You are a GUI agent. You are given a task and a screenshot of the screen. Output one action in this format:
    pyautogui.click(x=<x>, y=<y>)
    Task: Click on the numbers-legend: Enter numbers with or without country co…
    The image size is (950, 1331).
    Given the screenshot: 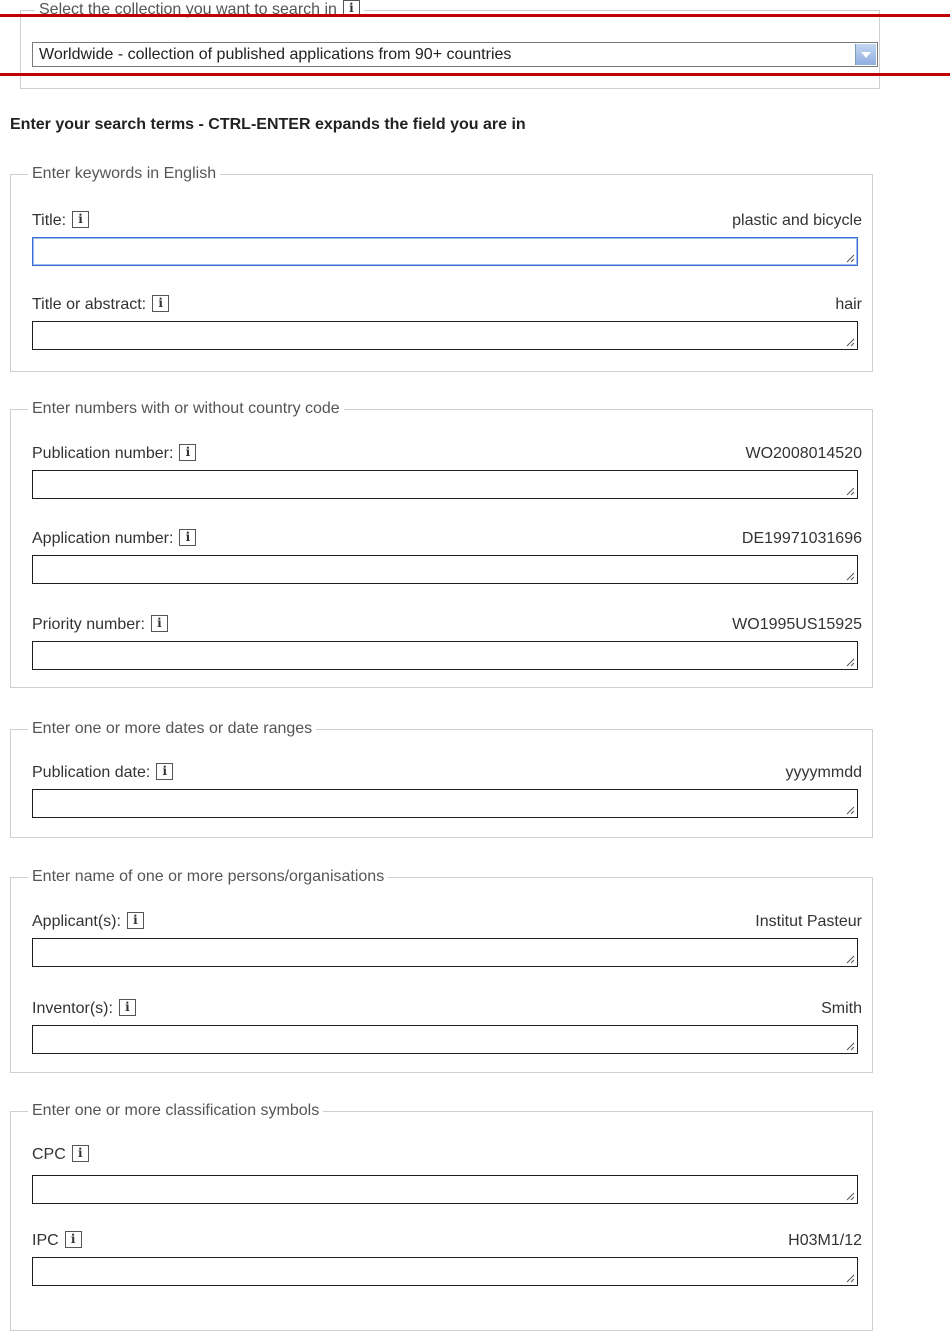 What is the action you would take?
    pyautogui.click(x=186, y=409)
    